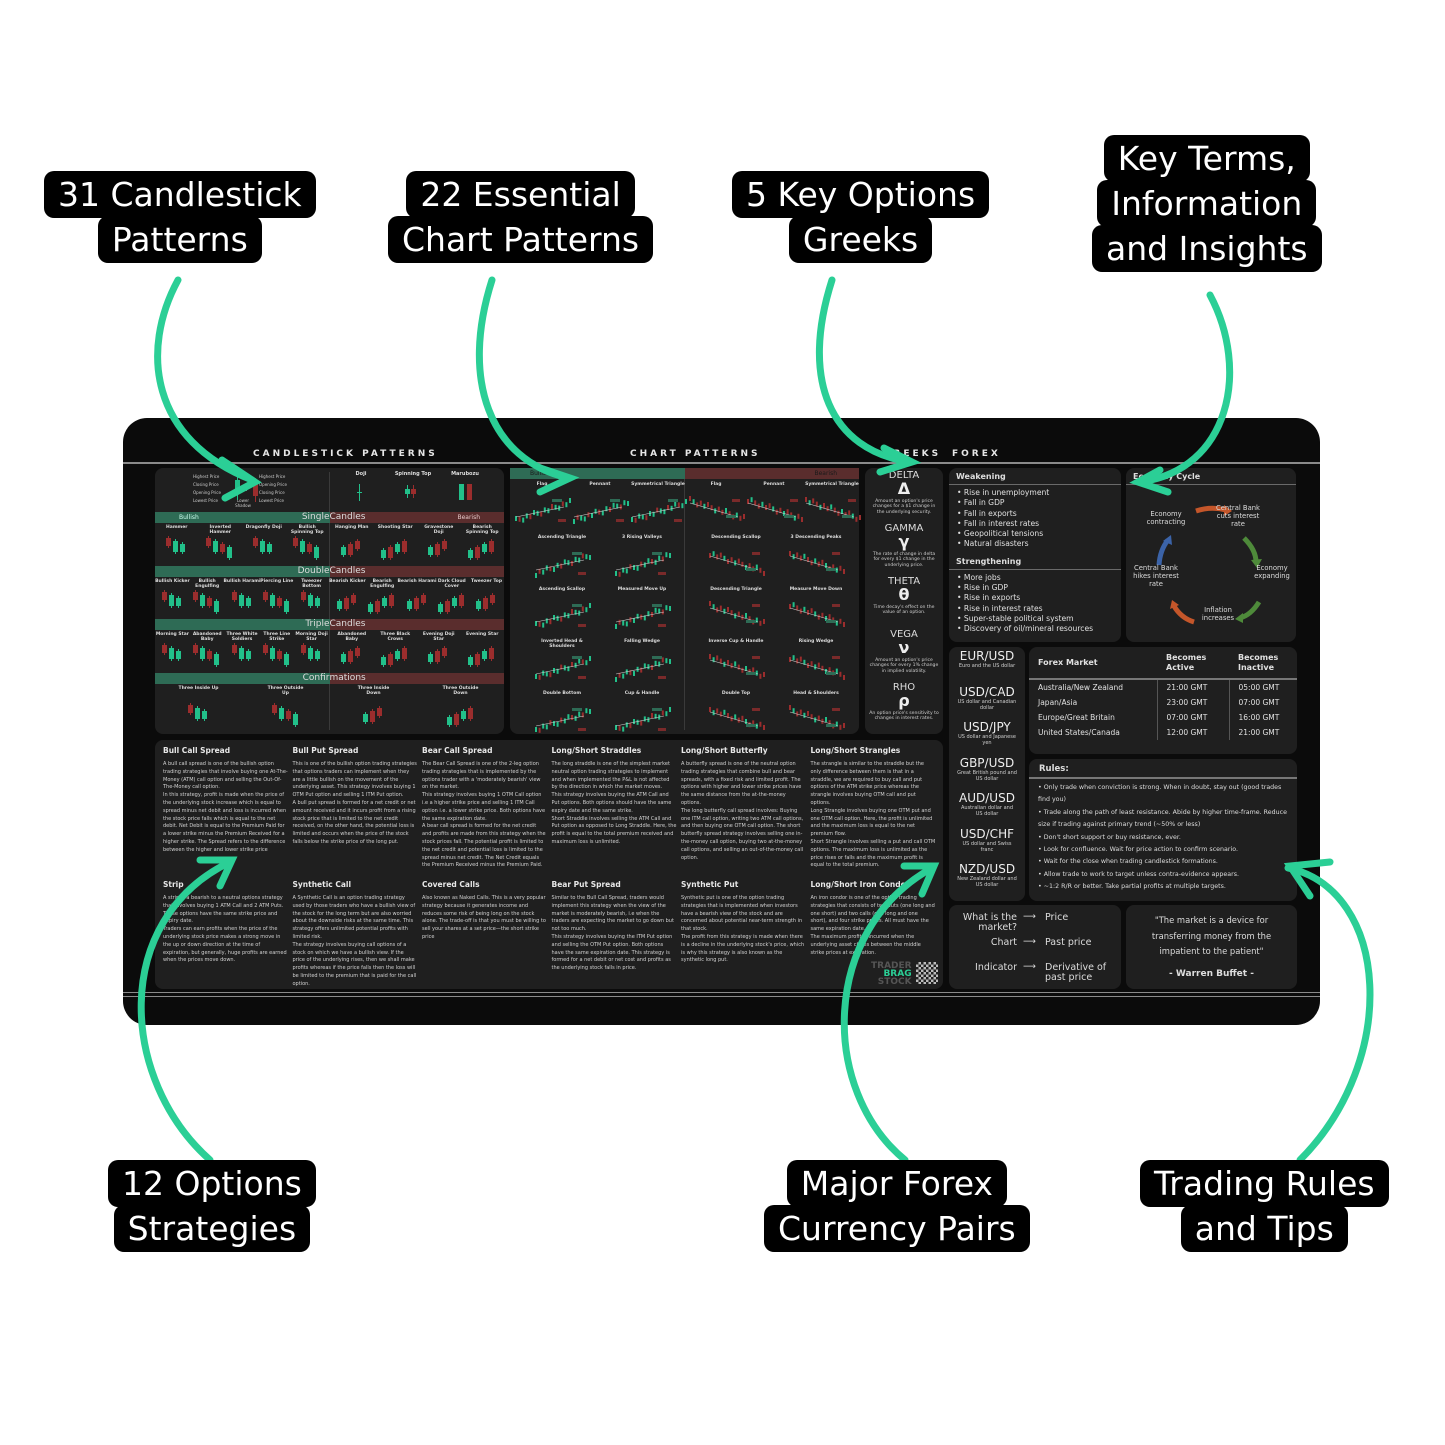 This screenshot has height=1445, width=1445. What do you see at coordinates (1156, 576) in the screenshot?
I see `cycle-step: Central Bank hikes interest rate` at bounding box center [1156, 576].